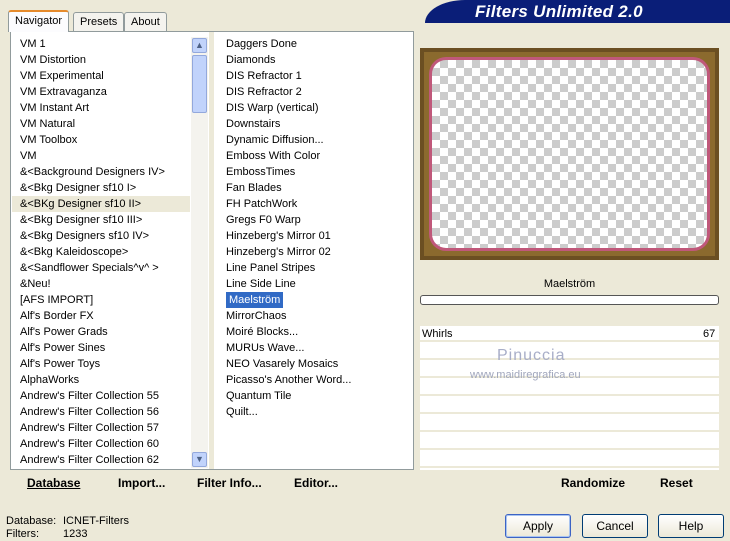 This screenshot has width=730, height=541. I want to click on slider-whirls, so click(569, 334).